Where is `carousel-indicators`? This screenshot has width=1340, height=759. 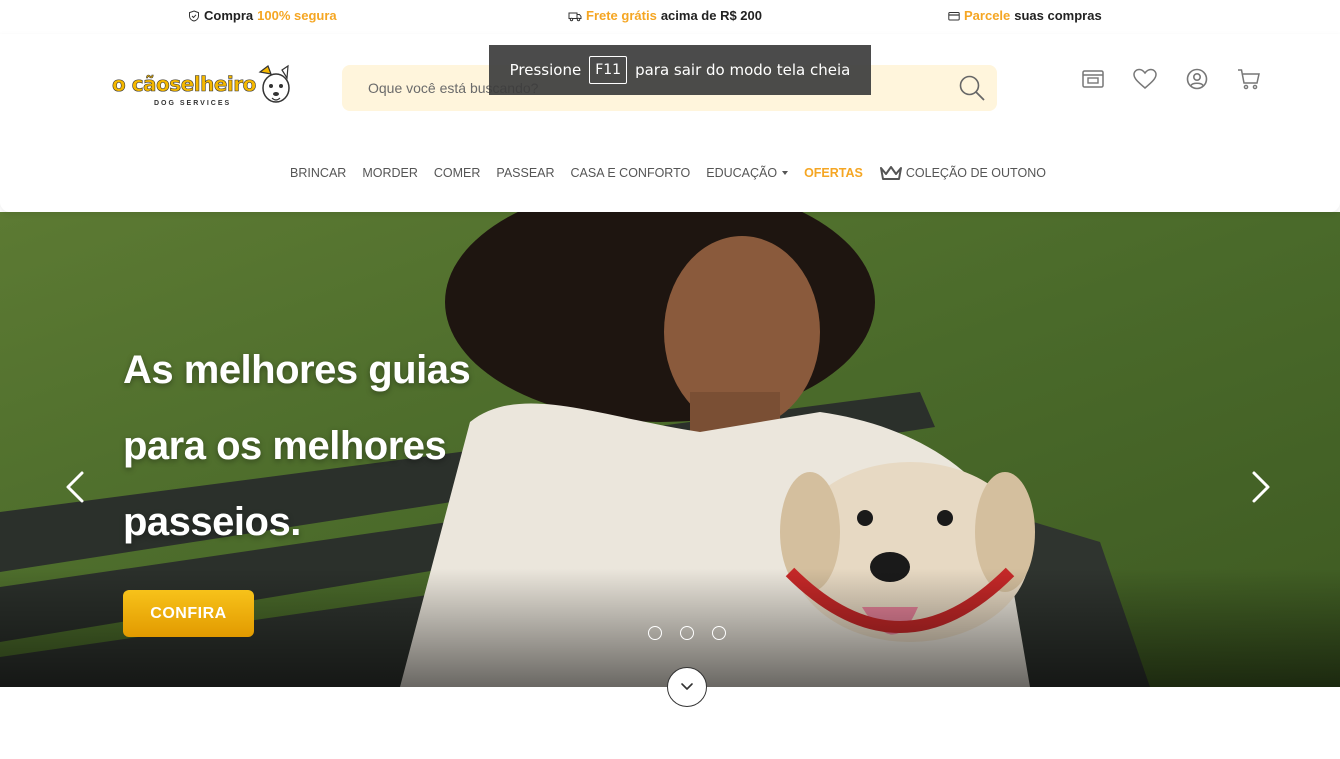 carousel-indicators is located at coordinates (687, 633).